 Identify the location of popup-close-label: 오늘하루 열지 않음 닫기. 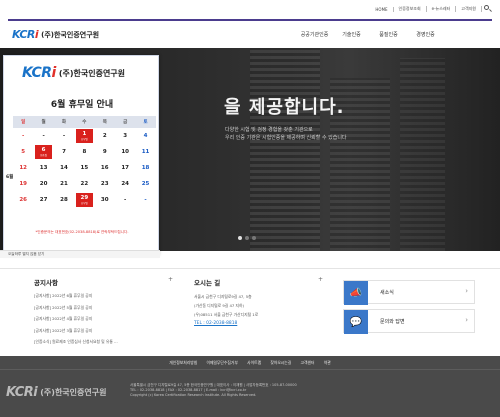
(26, 254).